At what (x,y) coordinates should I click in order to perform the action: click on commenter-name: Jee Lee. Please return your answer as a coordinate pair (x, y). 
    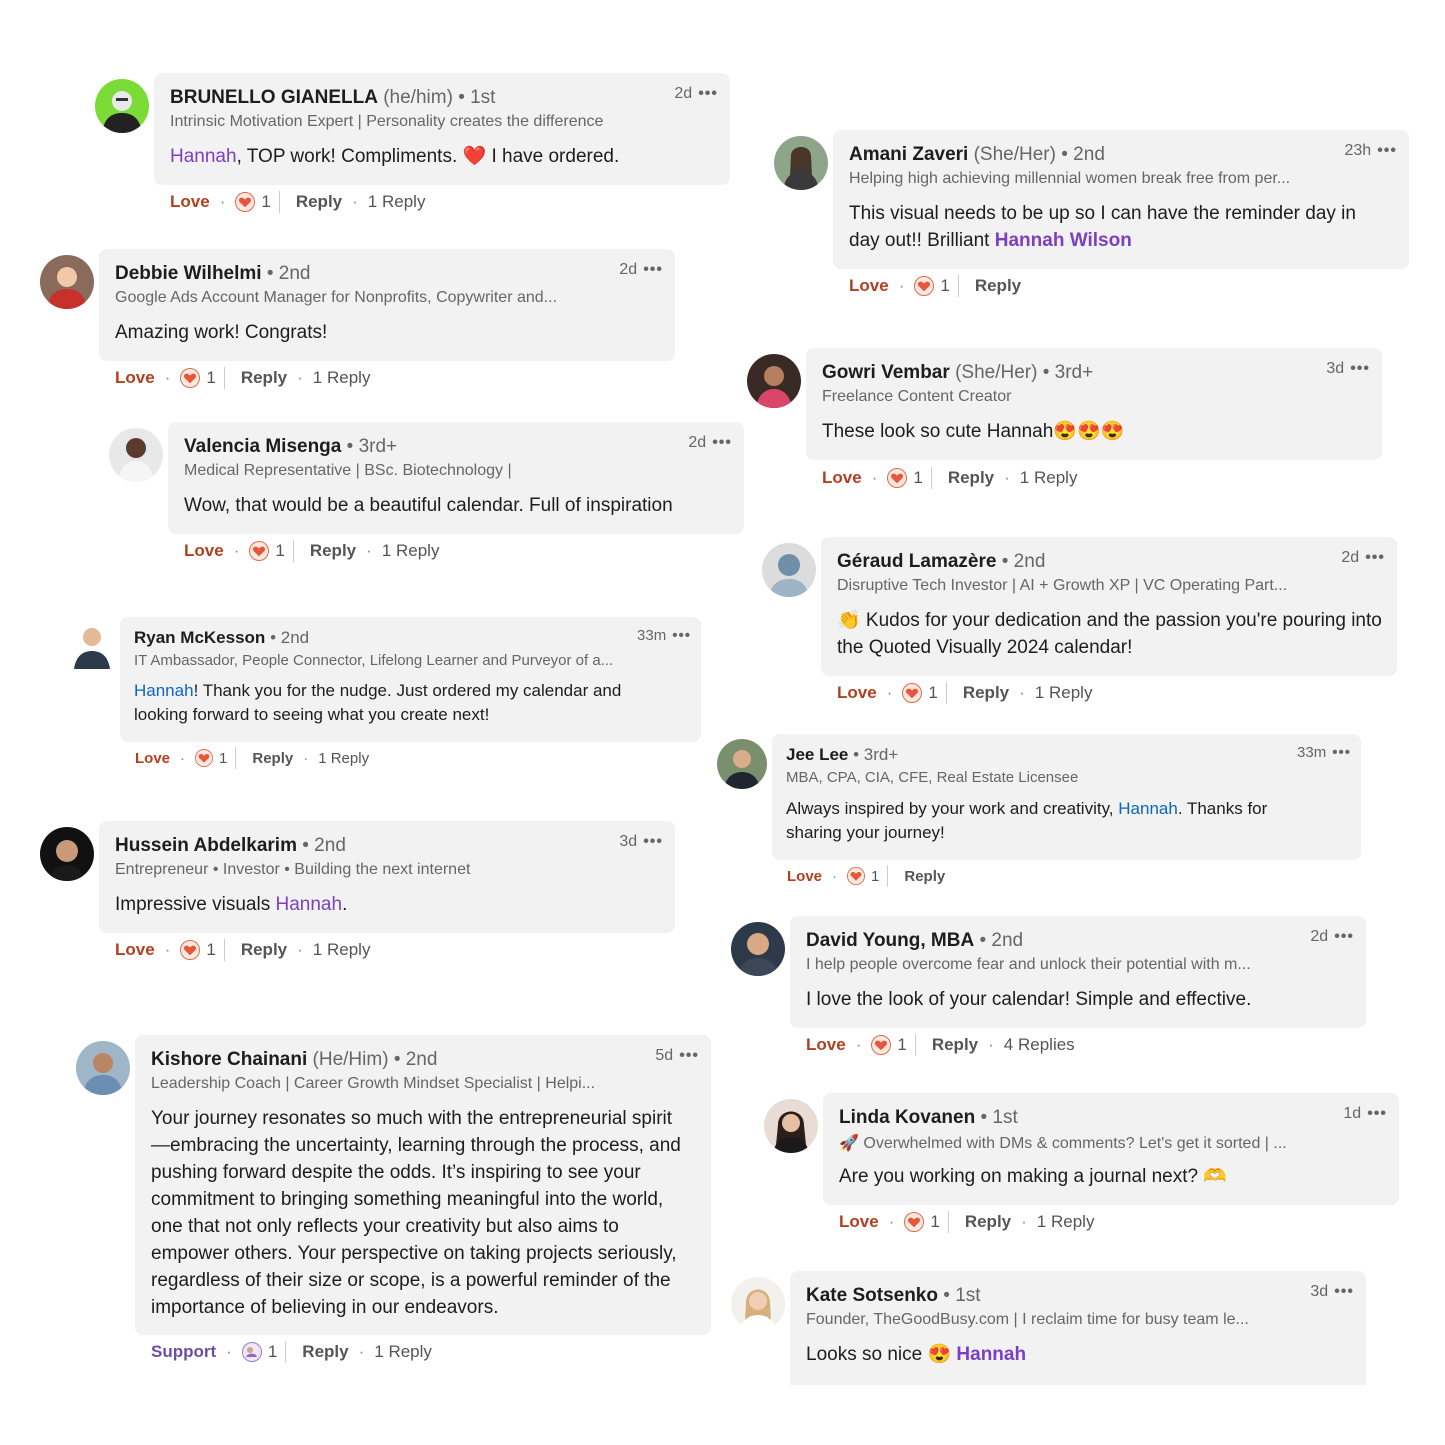
    Looking at the image, I should click on (817, 754).